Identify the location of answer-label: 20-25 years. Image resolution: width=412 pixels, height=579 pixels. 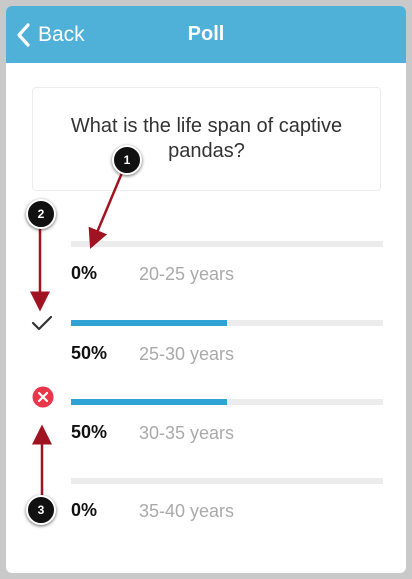
(187, 274).